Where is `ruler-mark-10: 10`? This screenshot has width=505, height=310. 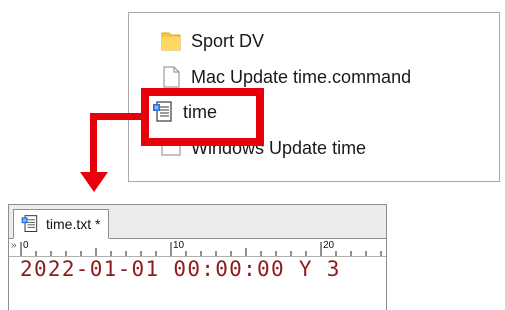
ruler-mark-10: 10 is located at coordinates (179, 245).